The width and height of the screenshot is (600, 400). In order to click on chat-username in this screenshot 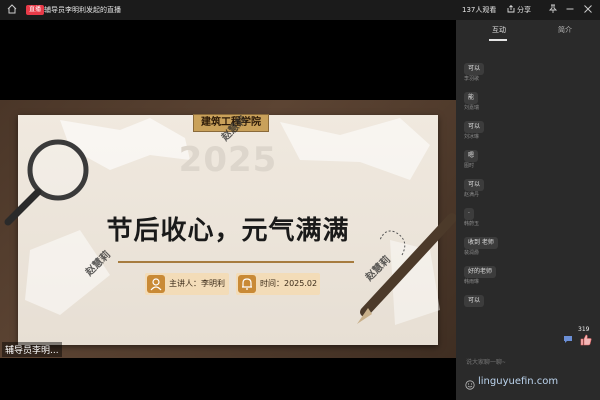, I will do `click(529, 50)`.